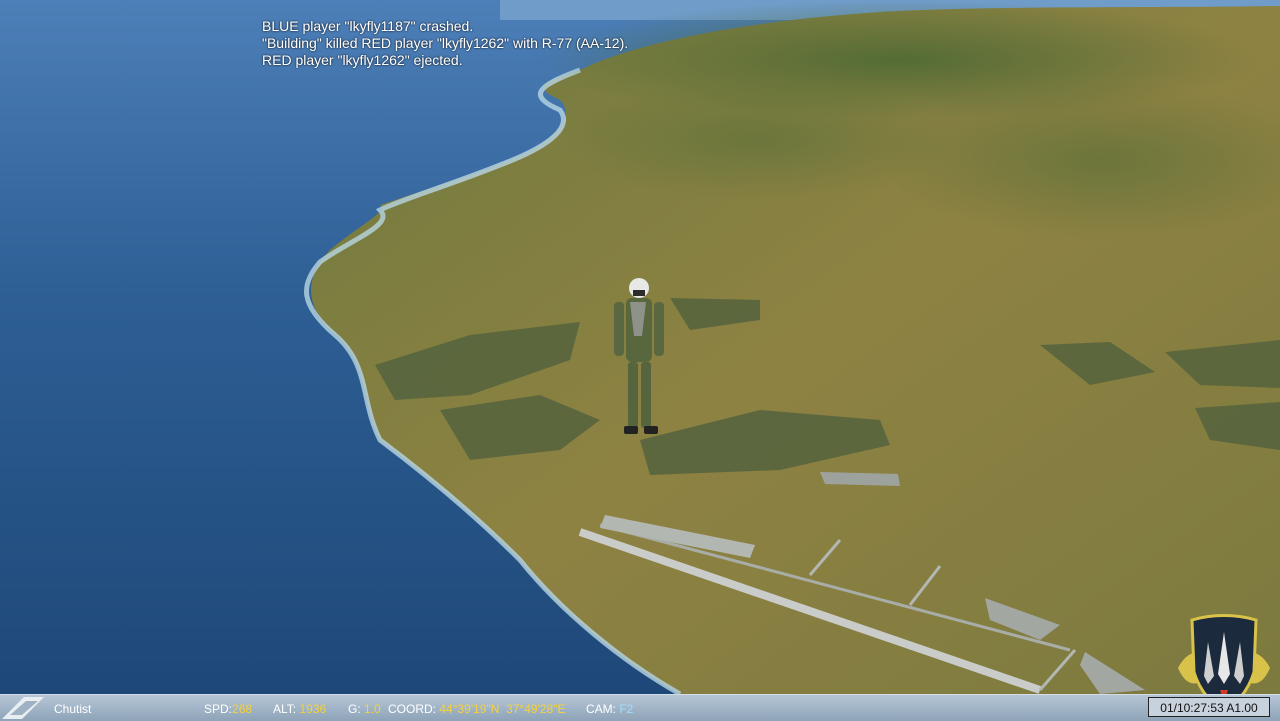 This screenshot has height=721, width=1280. What do you see at coordinates (1209, 707) in the screenshot?
I see `mission-clock: 01/10:27:53 A1.00` at bounding box center [1209, 707].